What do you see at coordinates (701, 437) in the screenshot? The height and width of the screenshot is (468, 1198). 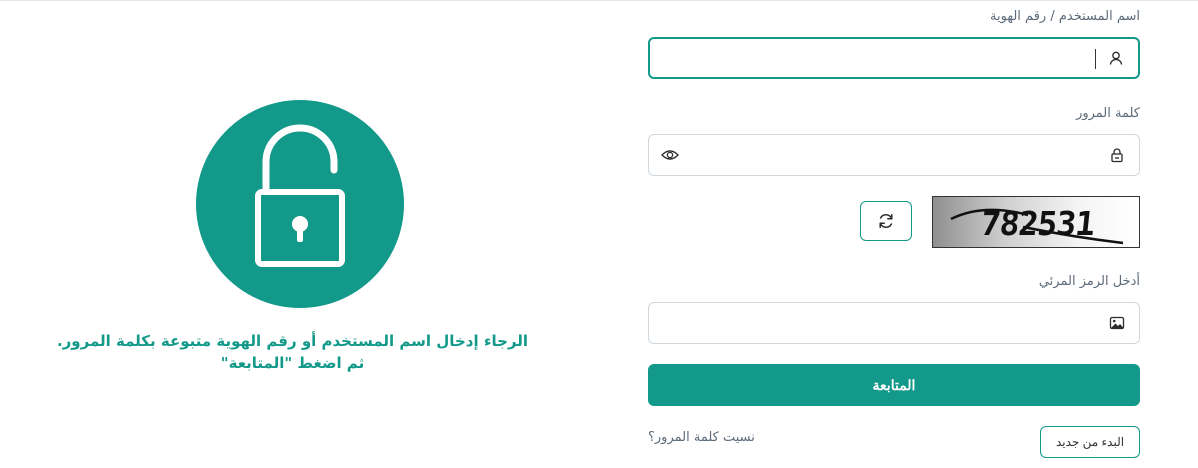 I see `forgot-password-link: نسيت كلمة المرور؟` at bounding box center [701, 437].